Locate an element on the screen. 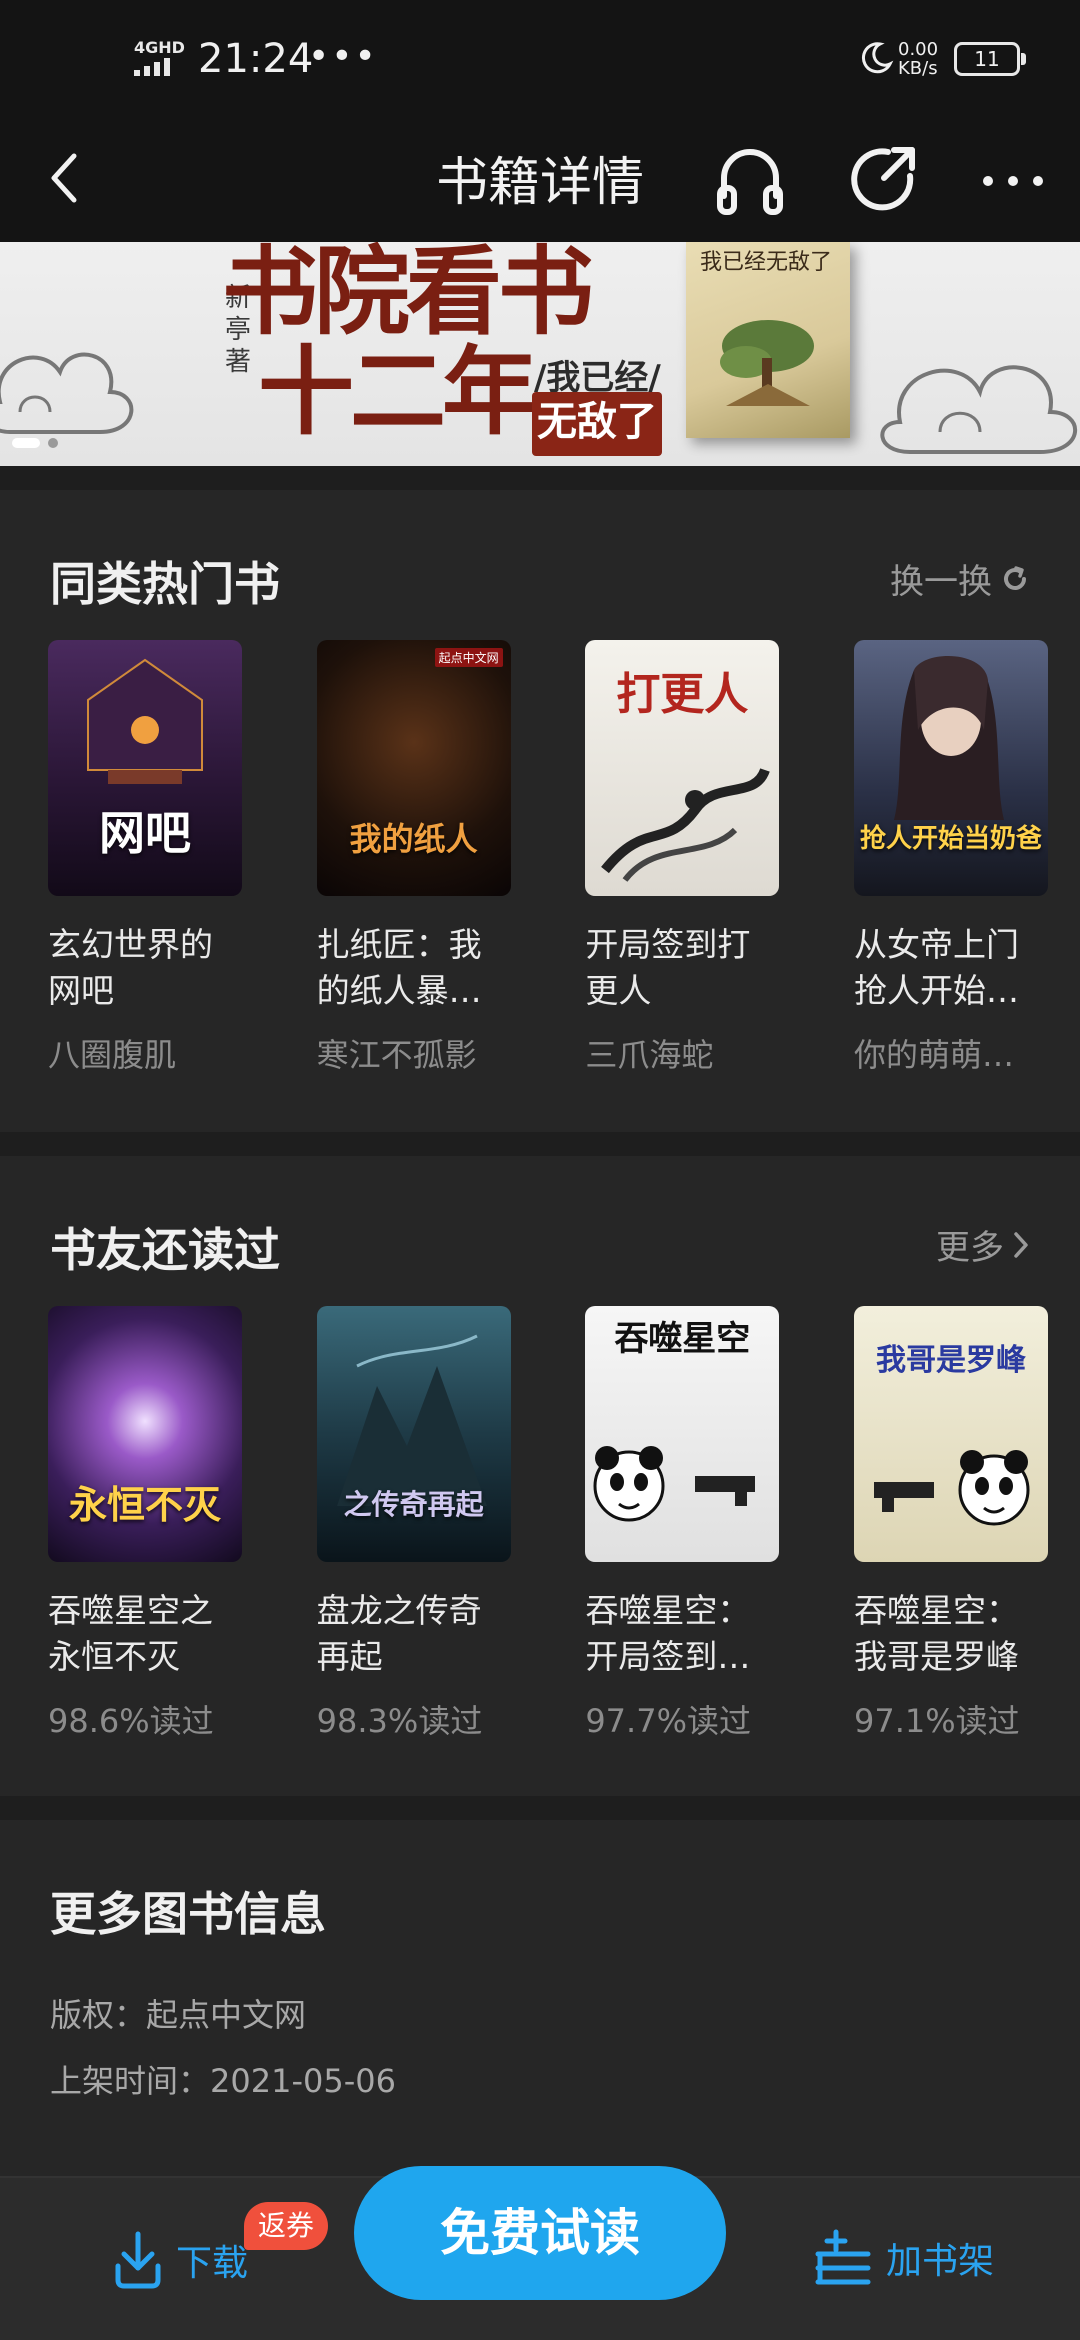 The width and height of the screenshot is (1080, 2340). battery-icon: 11 is located at coordinates (990, 59).